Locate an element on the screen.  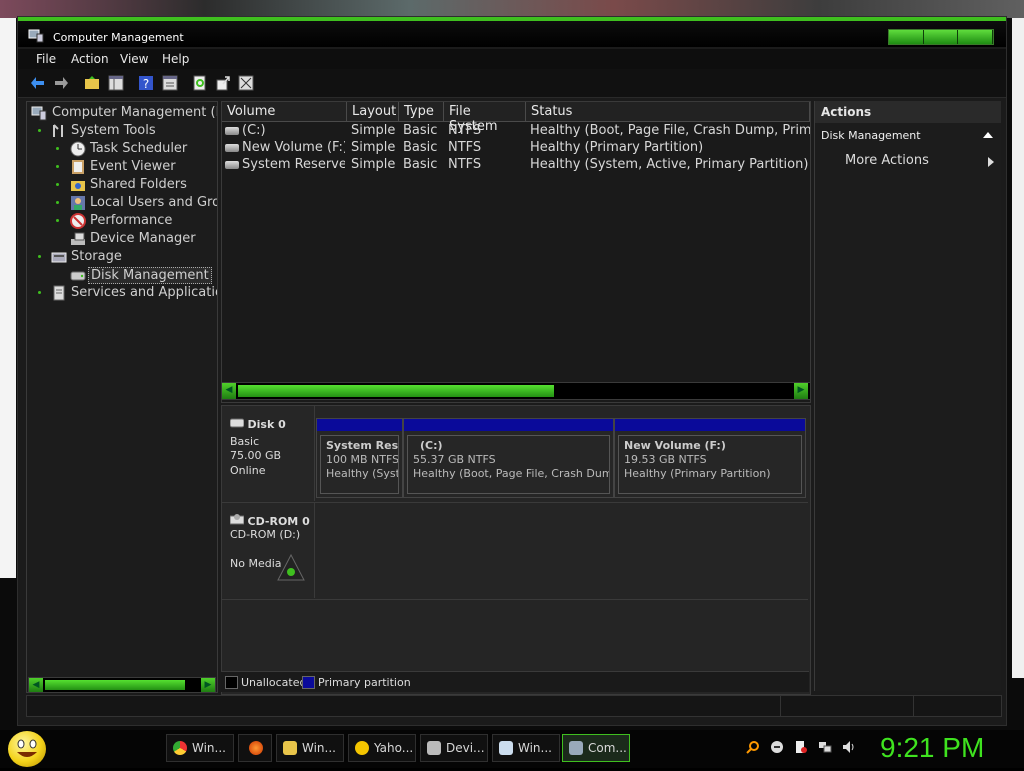
partition-size: 100 MB NTFS is located at coordinates (362, 459).